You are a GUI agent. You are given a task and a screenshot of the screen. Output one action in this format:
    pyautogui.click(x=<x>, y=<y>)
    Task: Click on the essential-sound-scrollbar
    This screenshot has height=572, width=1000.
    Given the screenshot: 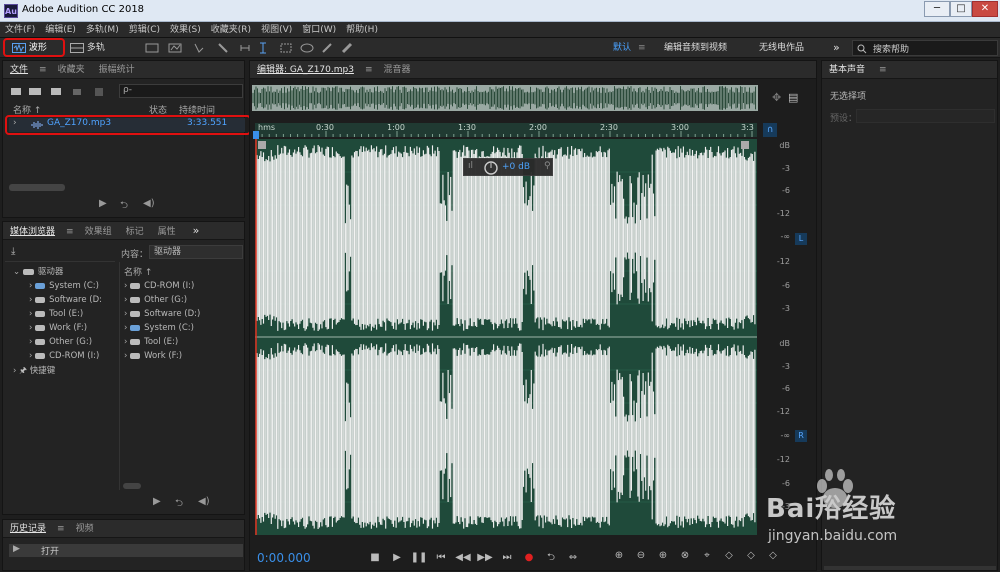 What is the action you would take?
    pyautogui.click(x=910, y=568)
    